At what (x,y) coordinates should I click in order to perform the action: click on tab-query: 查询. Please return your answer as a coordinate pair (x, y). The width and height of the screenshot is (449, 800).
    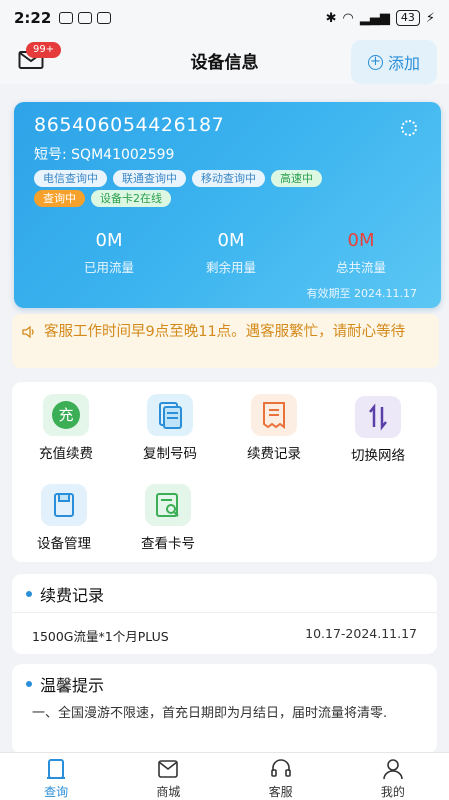
    Looking at the image, I should click on (56, 776).